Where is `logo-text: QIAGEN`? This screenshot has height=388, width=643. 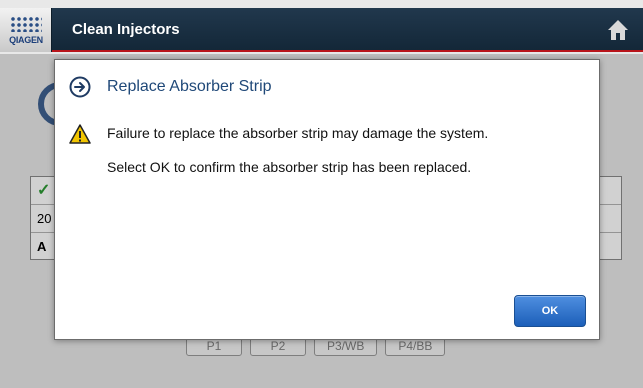 logo-text: QIAGEN is located at coordinates (26, 40).